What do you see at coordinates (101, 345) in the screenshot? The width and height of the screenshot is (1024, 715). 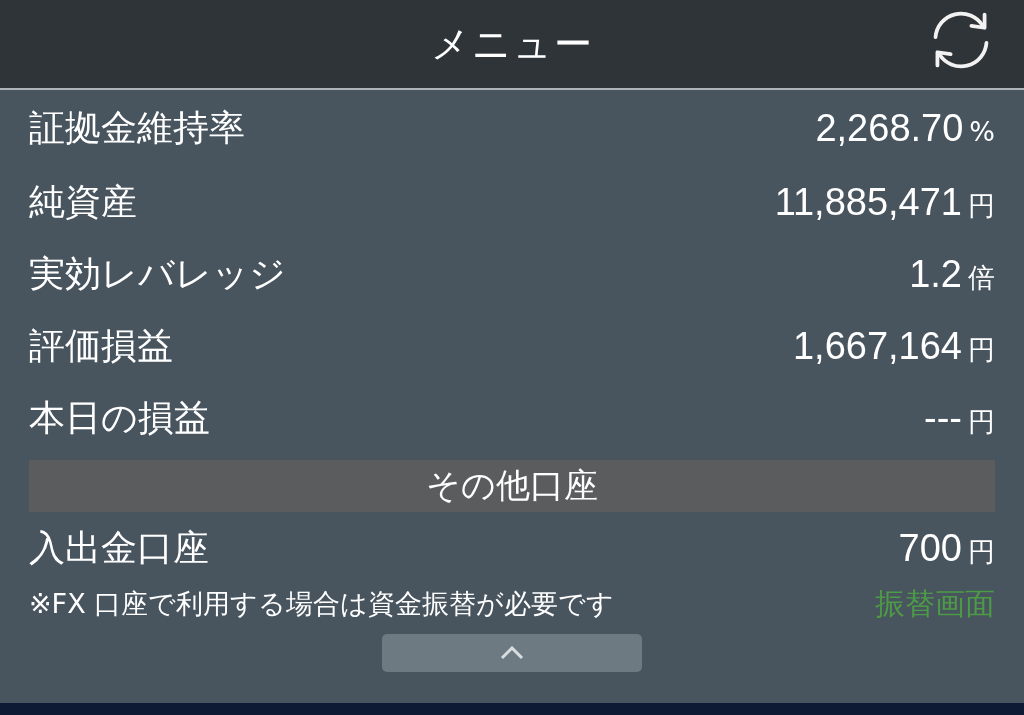 I see `row-label: 評価損益` at bounding box center [101, 345].